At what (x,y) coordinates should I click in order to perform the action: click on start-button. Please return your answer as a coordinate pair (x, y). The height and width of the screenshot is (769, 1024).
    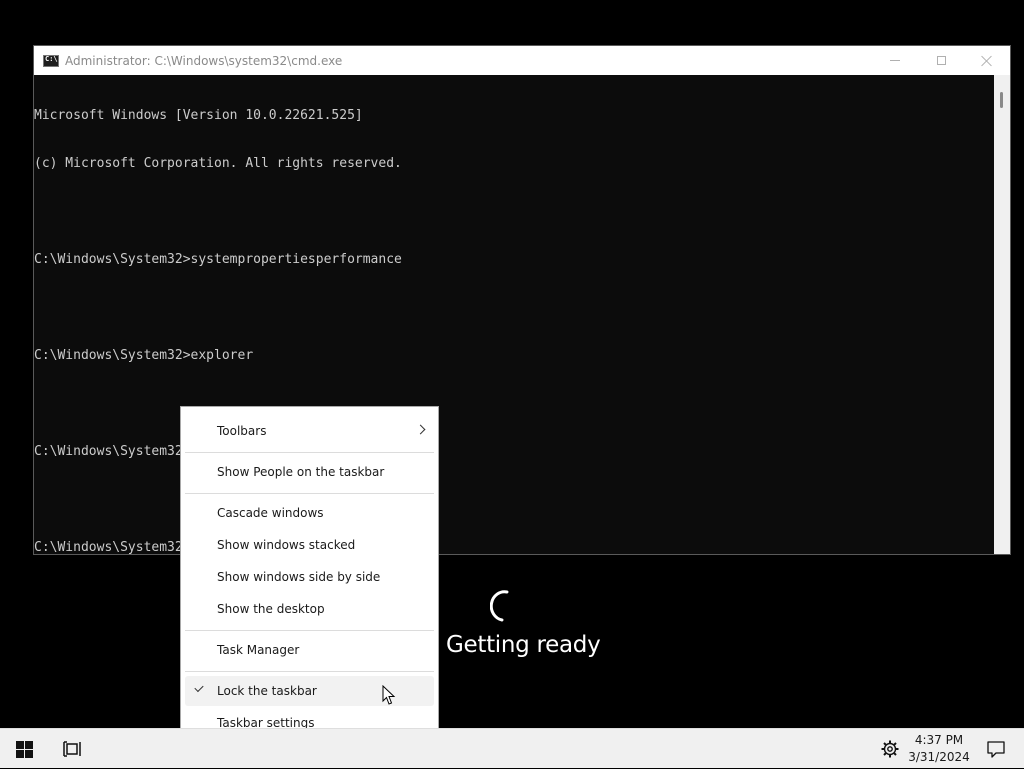
    Looking at the image, I should click on (24, 749).